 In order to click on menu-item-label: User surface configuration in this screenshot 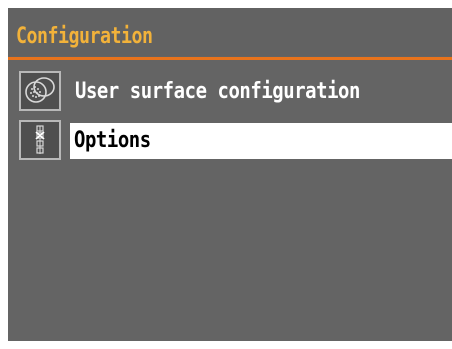, I will do `click(217, 91)`.